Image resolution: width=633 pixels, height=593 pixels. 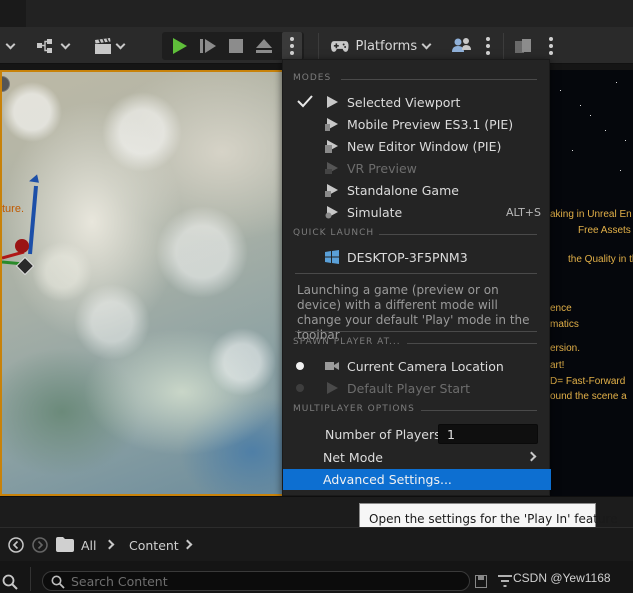 What do you see at coordinates (312, 78) in the screenshot?
I see `section-title-modes: MODES` at bounding box center [312, 78].